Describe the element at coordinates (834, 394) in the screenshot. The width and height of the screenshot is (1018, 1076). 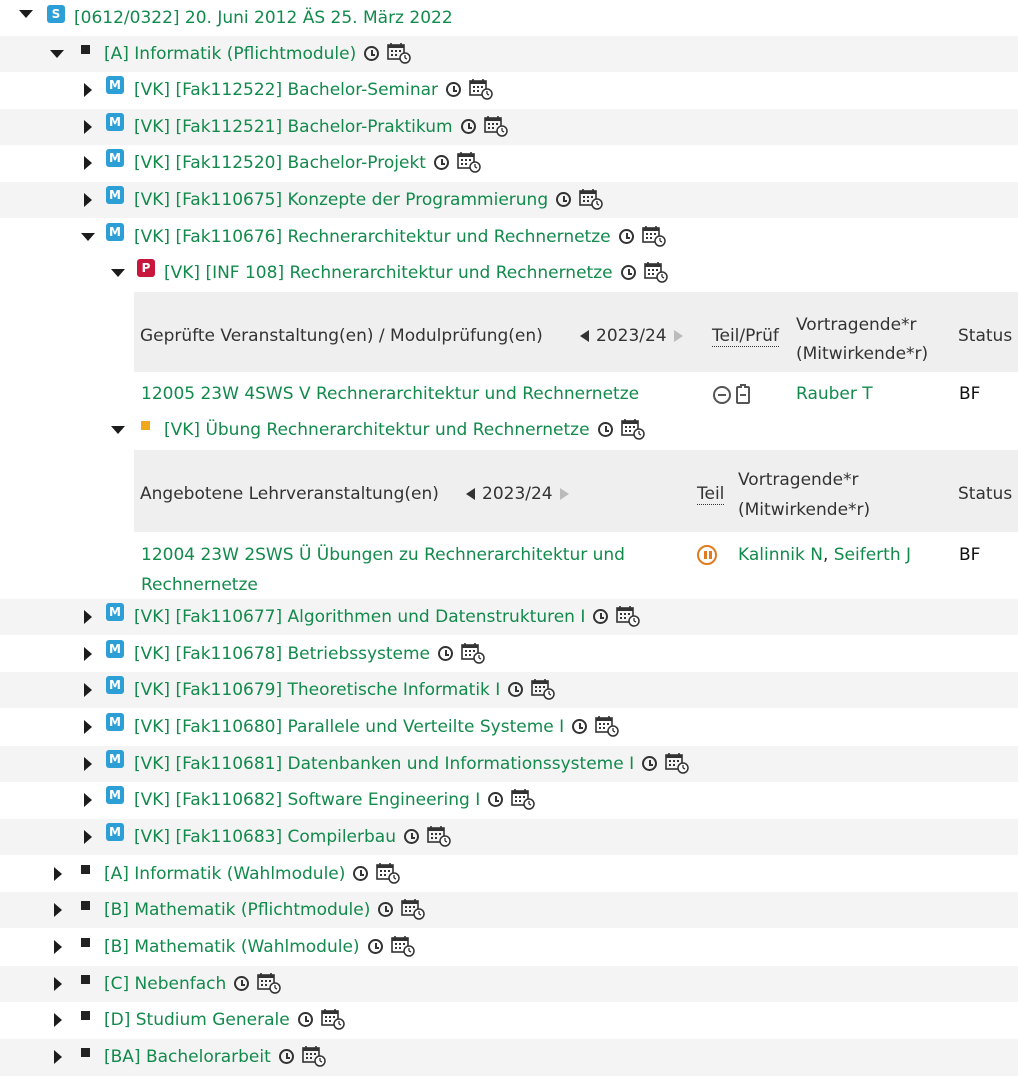
I see `exam-row-person-link: Rauber T` at that location.